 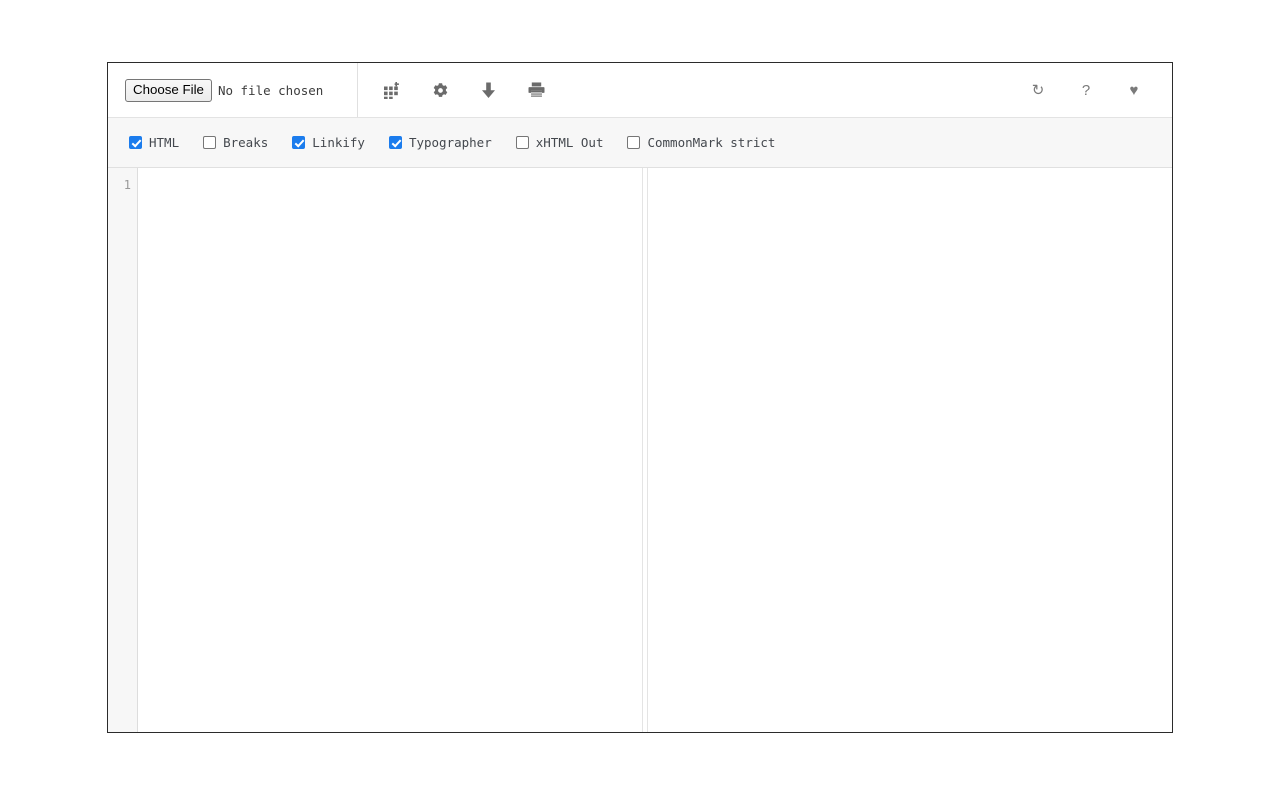 I want to click on source-file-input: Choose File No file chosen, so click(x=224, y=90).